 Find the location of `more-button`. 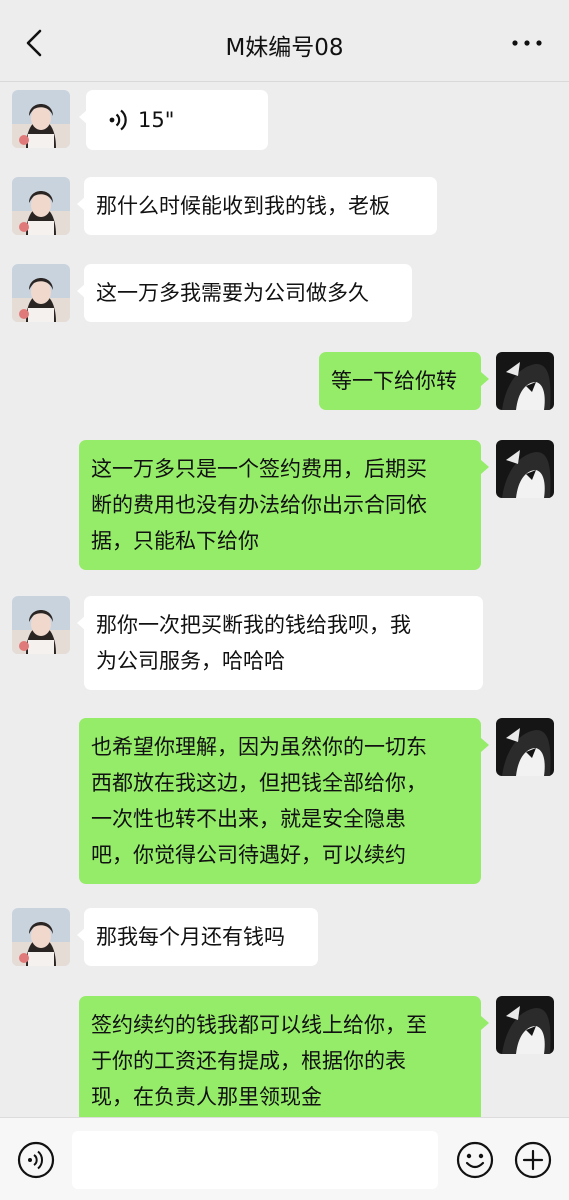

more-button is located at coordinates (527, 43).